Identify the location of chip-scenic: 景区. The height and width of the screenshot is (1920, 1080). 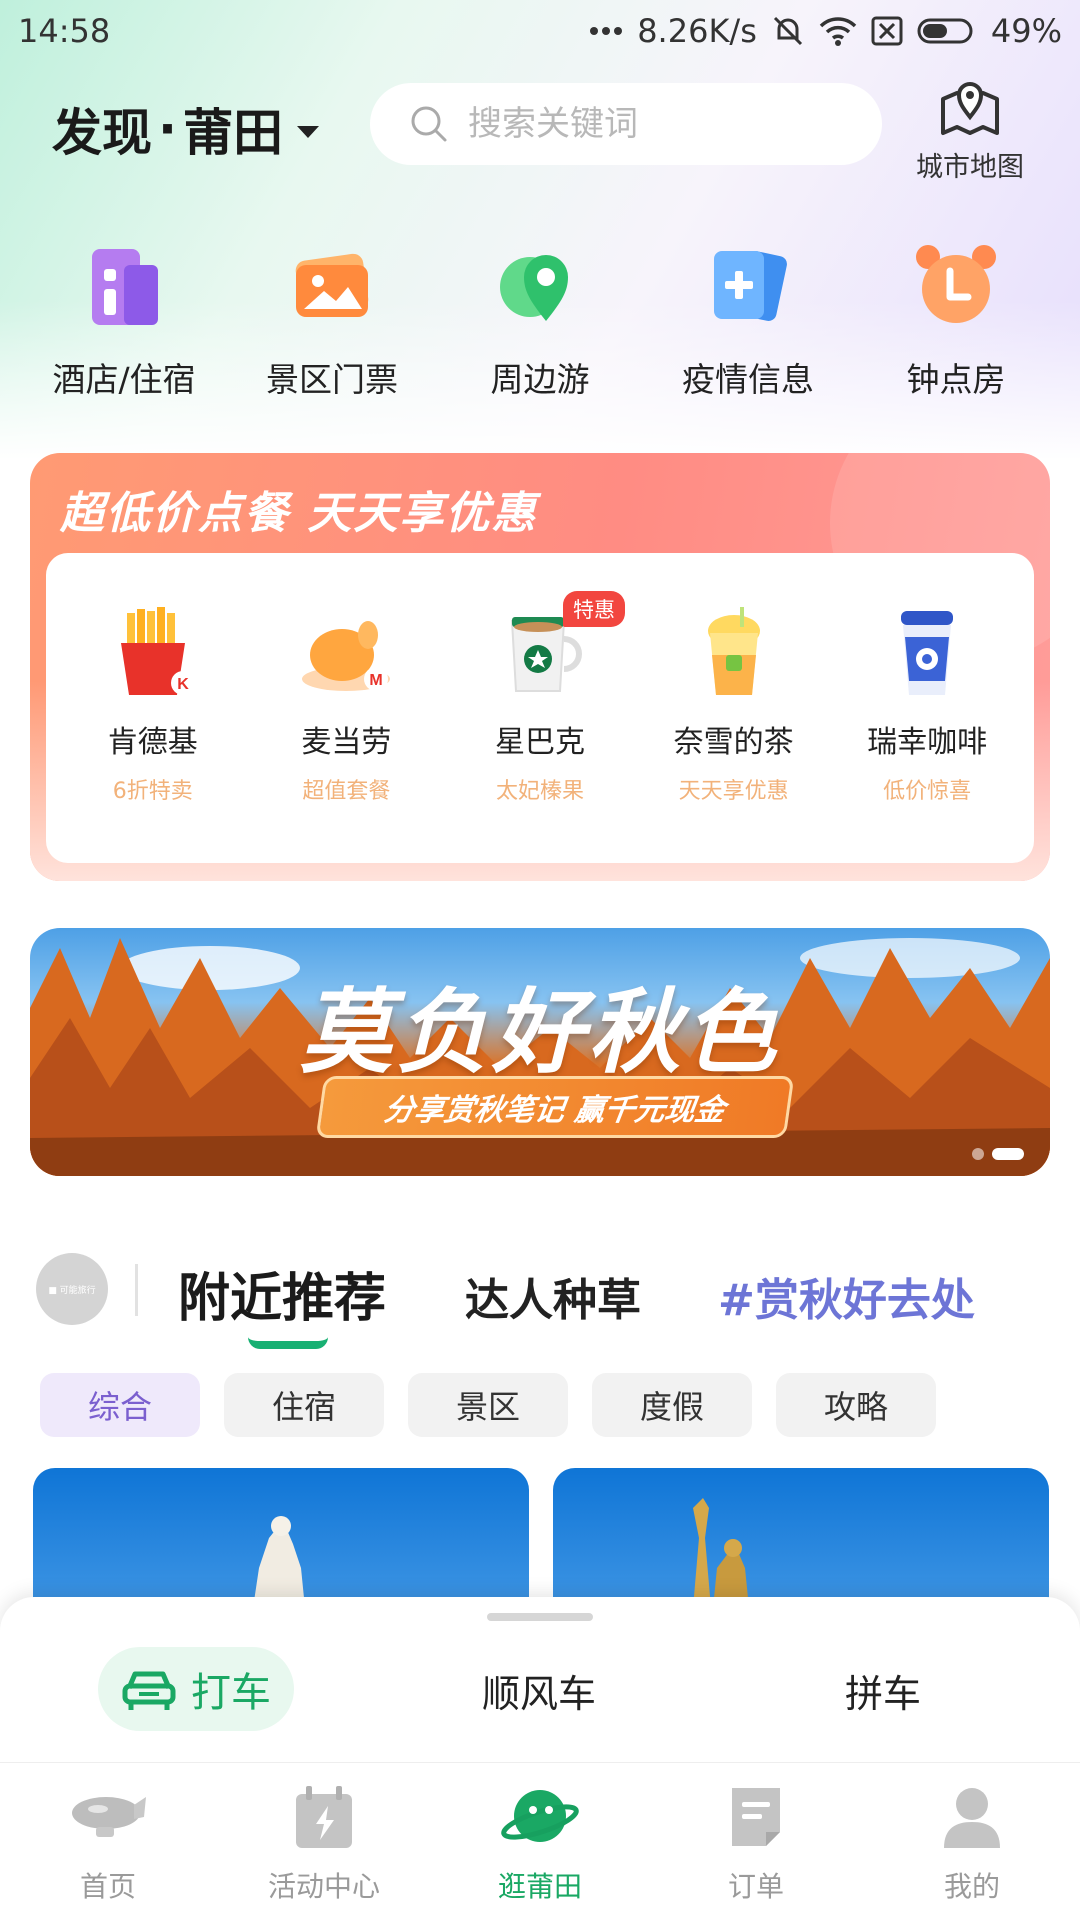
(488, 1405).